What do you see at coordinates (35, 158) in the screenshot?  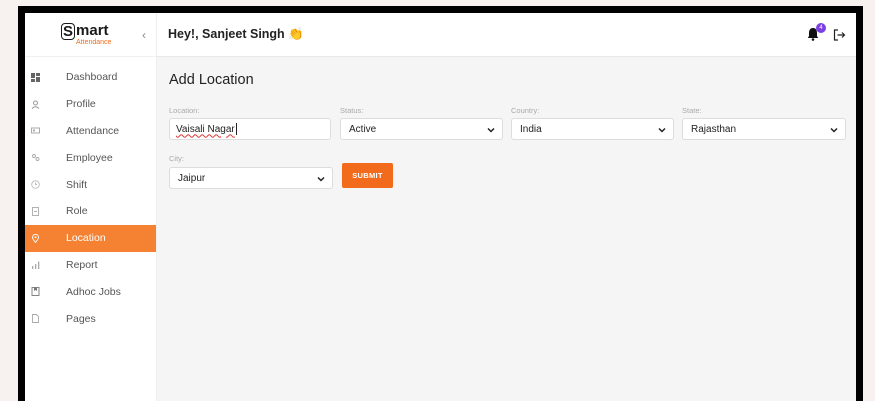 I see `employee-icon` at bounding box center [35, 158].